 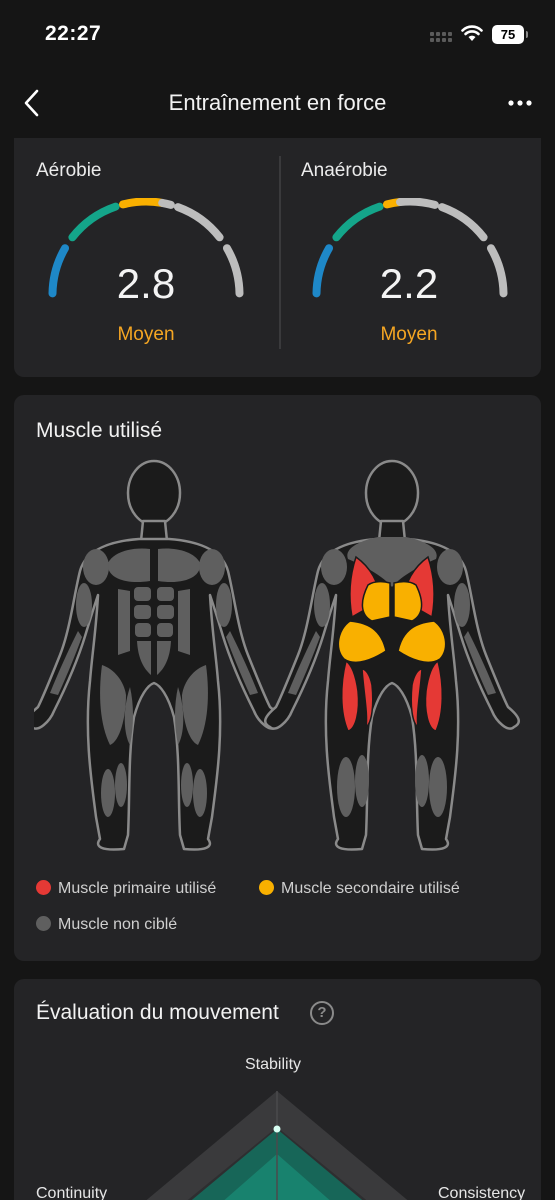 I want to click on untargeted-muscle-dot, so click(x=43, y=923).